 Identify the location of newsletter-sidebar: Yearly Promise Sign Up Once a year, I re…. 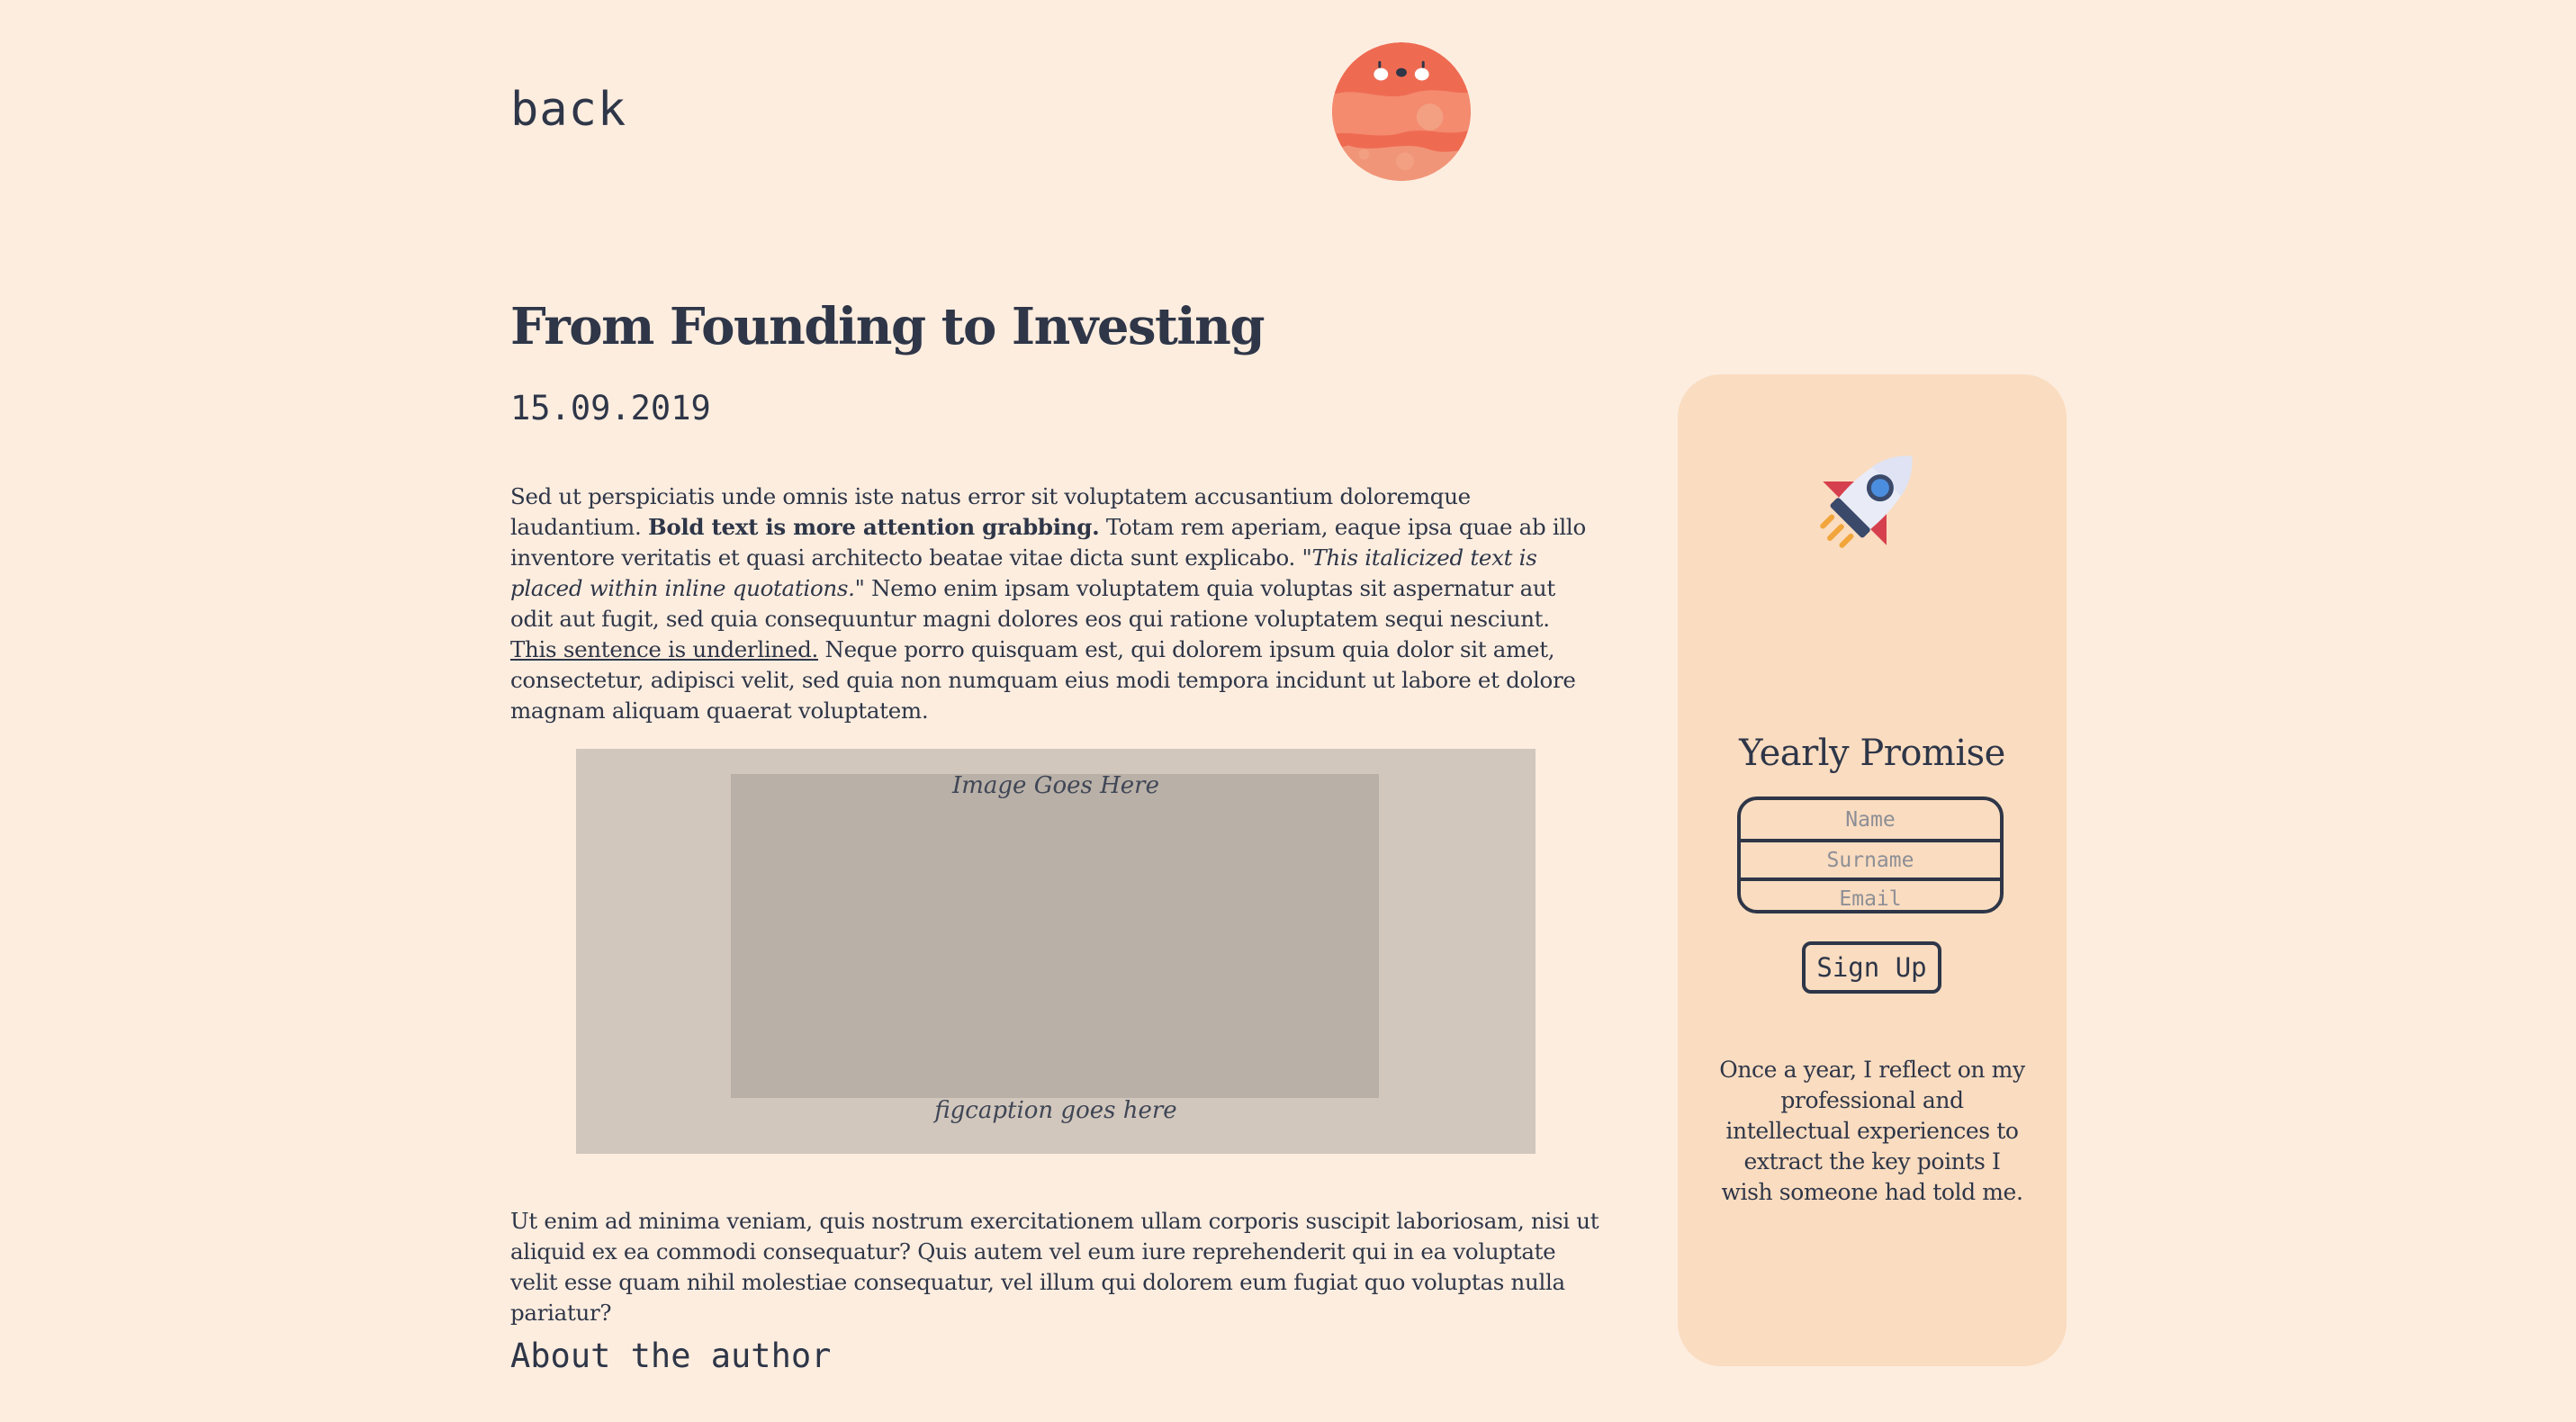
(1872, 870).